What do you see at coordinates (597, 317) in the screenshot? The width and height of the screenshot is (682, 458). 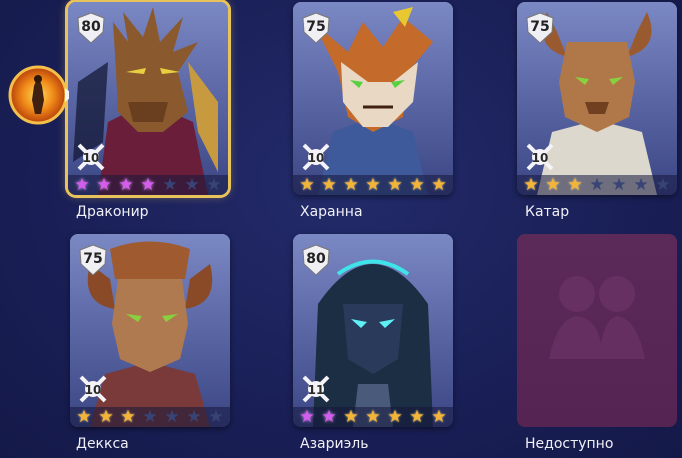 I see `locked-silhouette-icon` at bounding box center [597, 317].